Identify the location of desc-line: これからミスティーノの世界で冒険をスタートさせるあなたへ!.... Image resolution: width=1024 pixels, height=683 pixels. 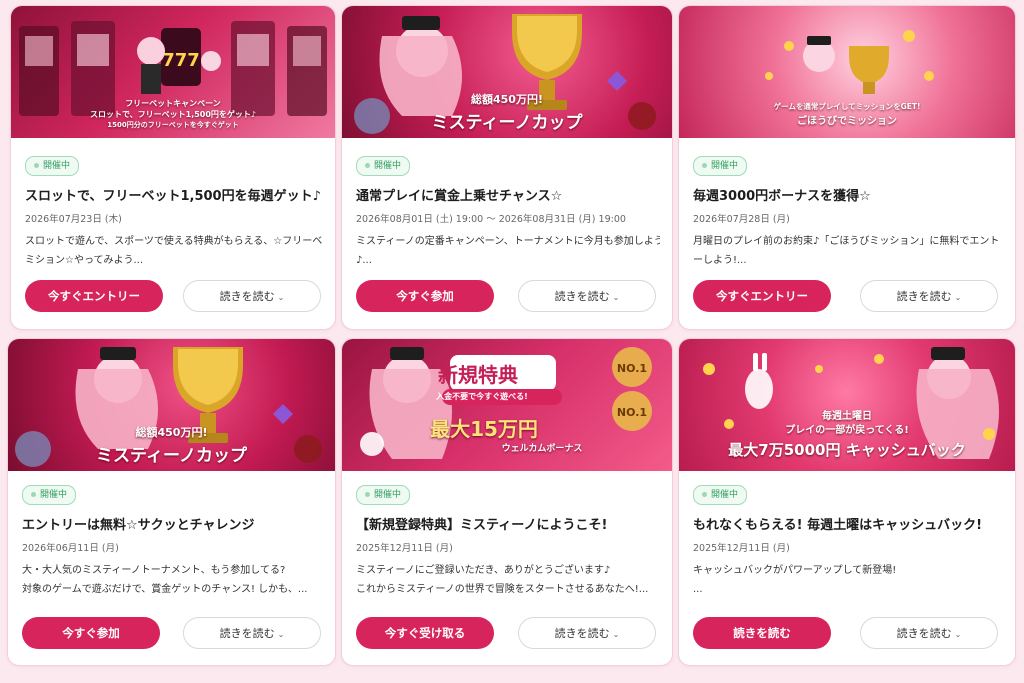
(502, 589).